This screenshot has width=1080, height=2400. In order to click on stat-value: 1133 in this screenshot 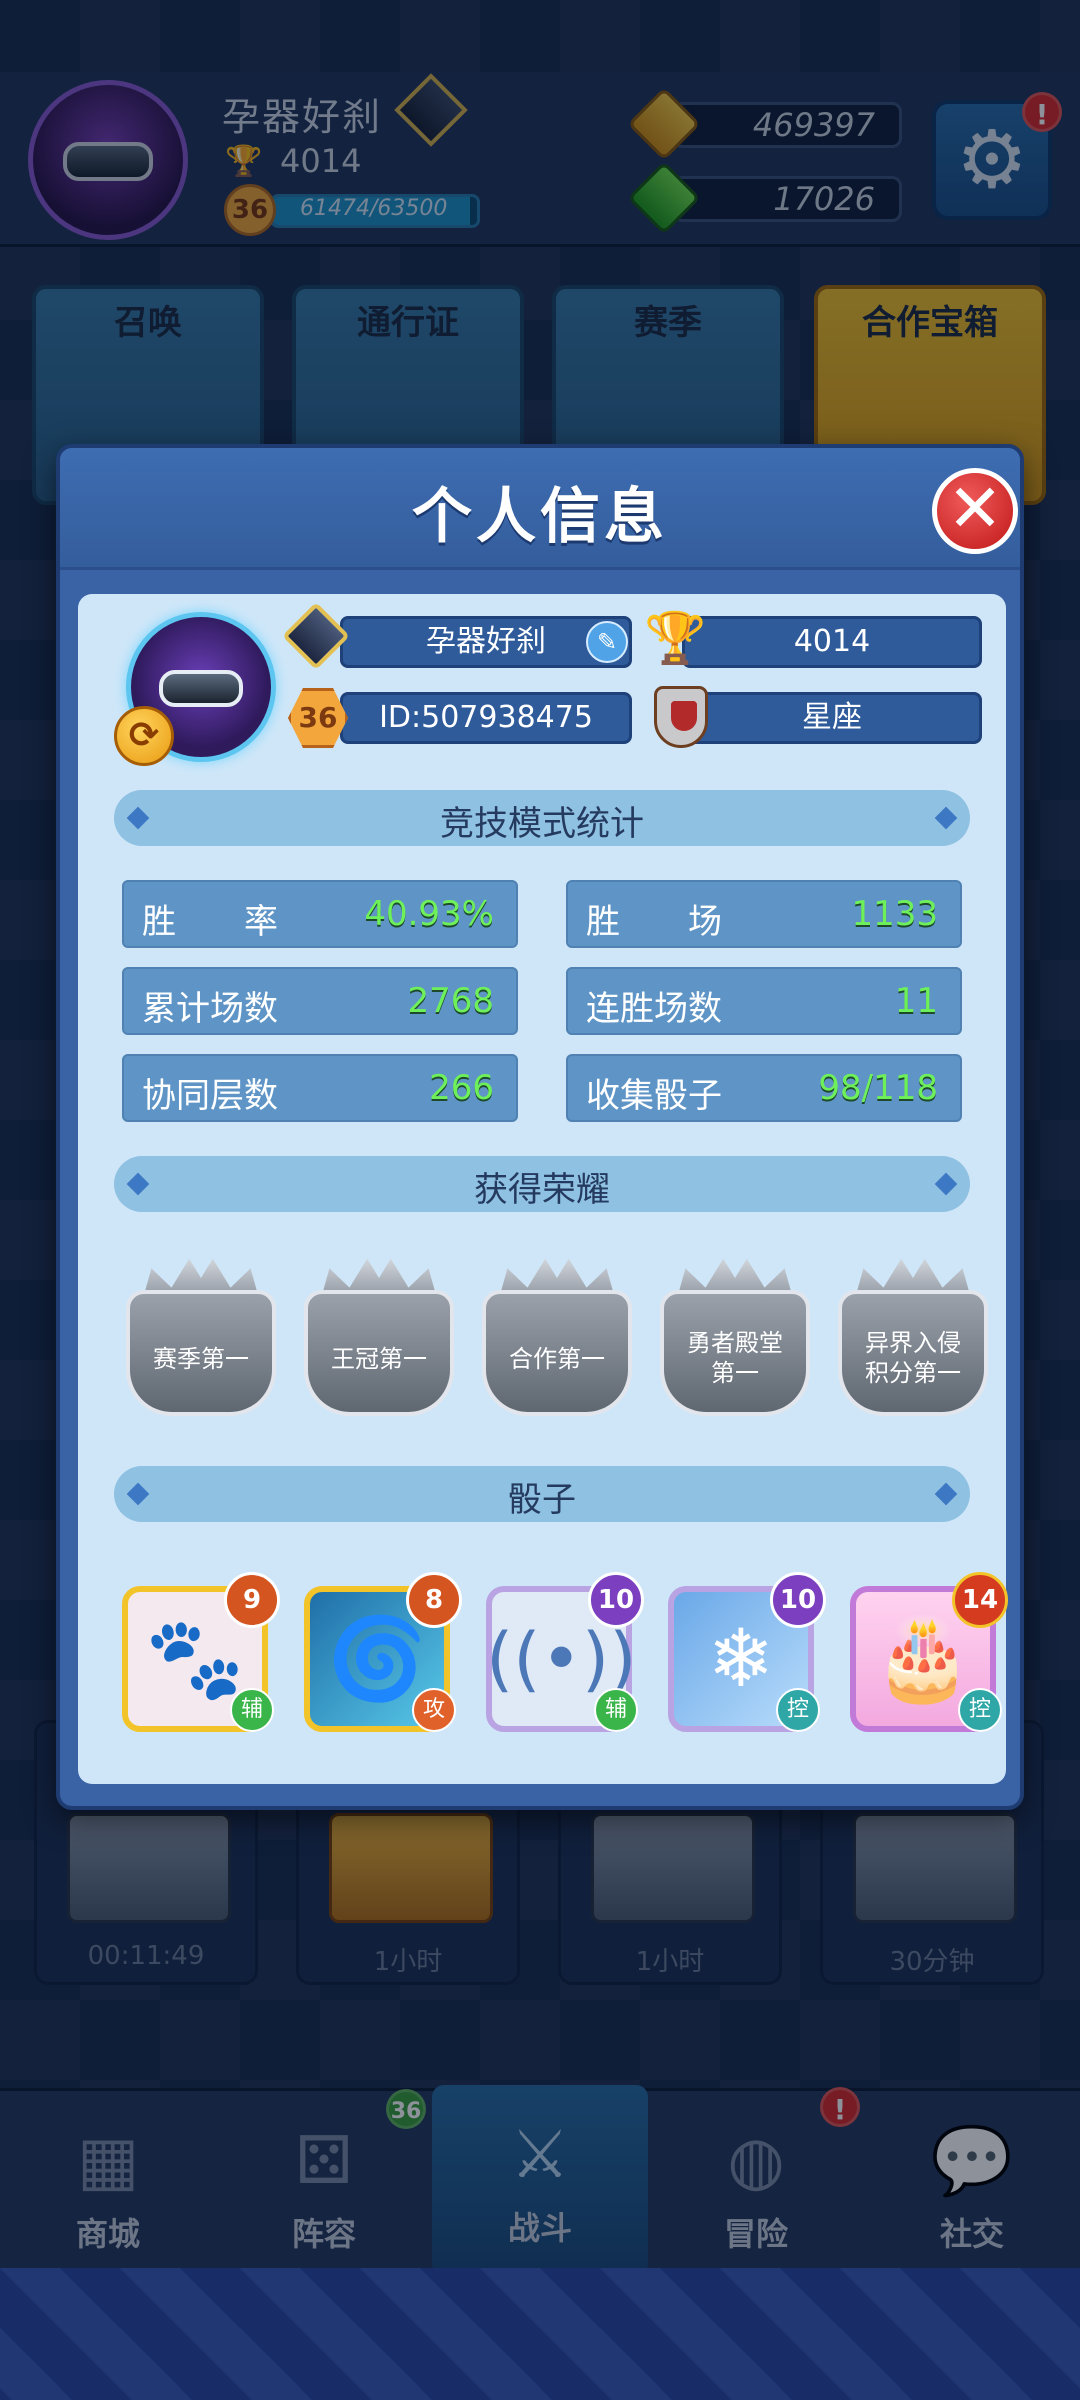, I will do `click(894, 914)`.